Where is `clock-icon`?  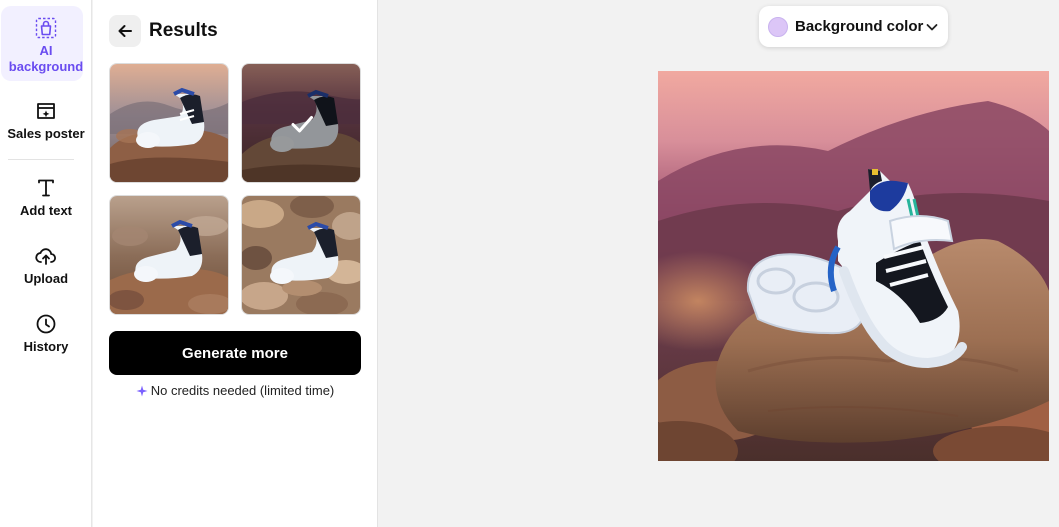
clock-icon is located at coordinates (46, 324).